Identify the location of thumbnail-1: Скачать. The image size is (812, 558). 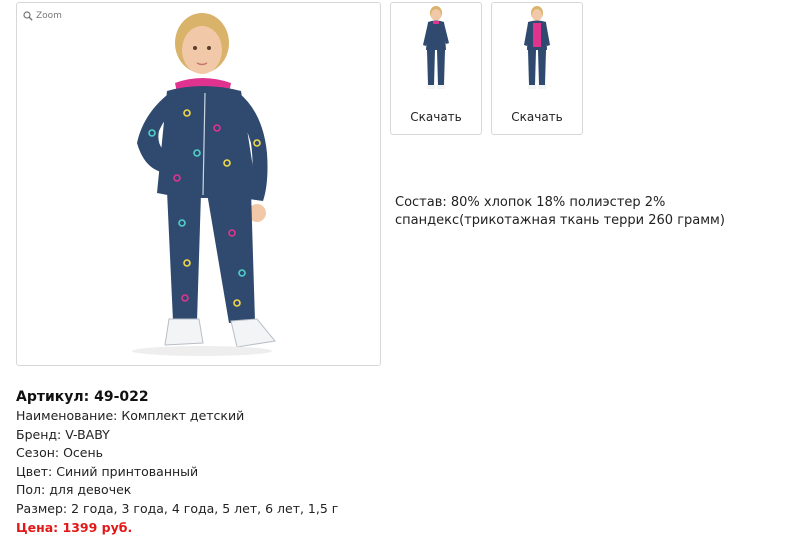
(436, 68).